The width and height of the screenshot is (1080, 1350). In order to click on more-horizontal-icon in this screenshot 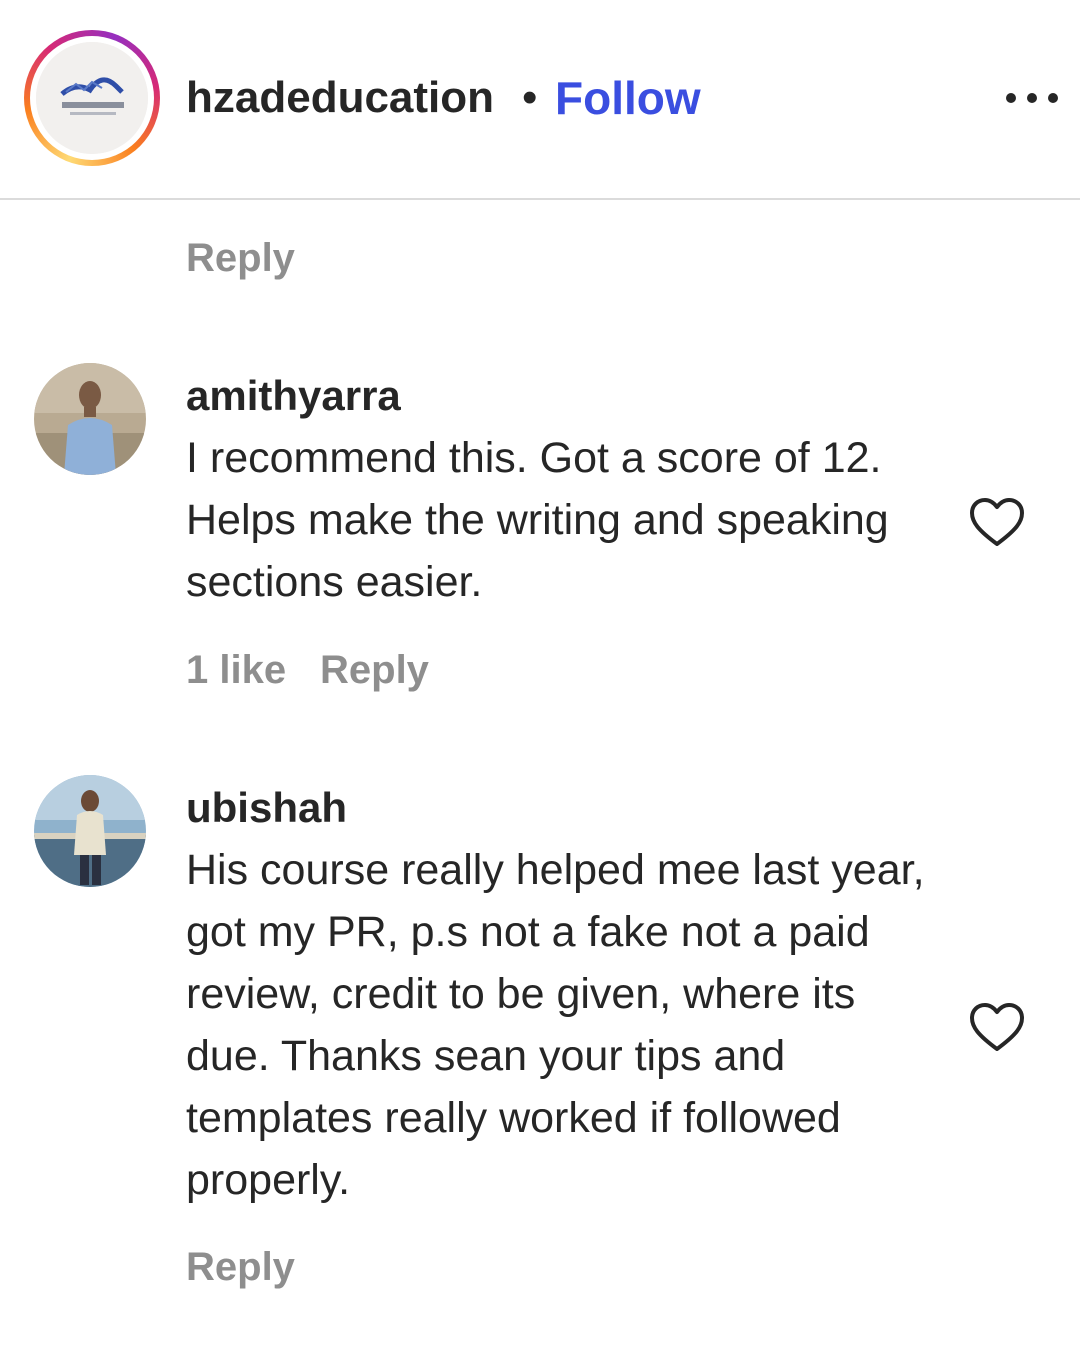, I will do `click(1032, 98)`.